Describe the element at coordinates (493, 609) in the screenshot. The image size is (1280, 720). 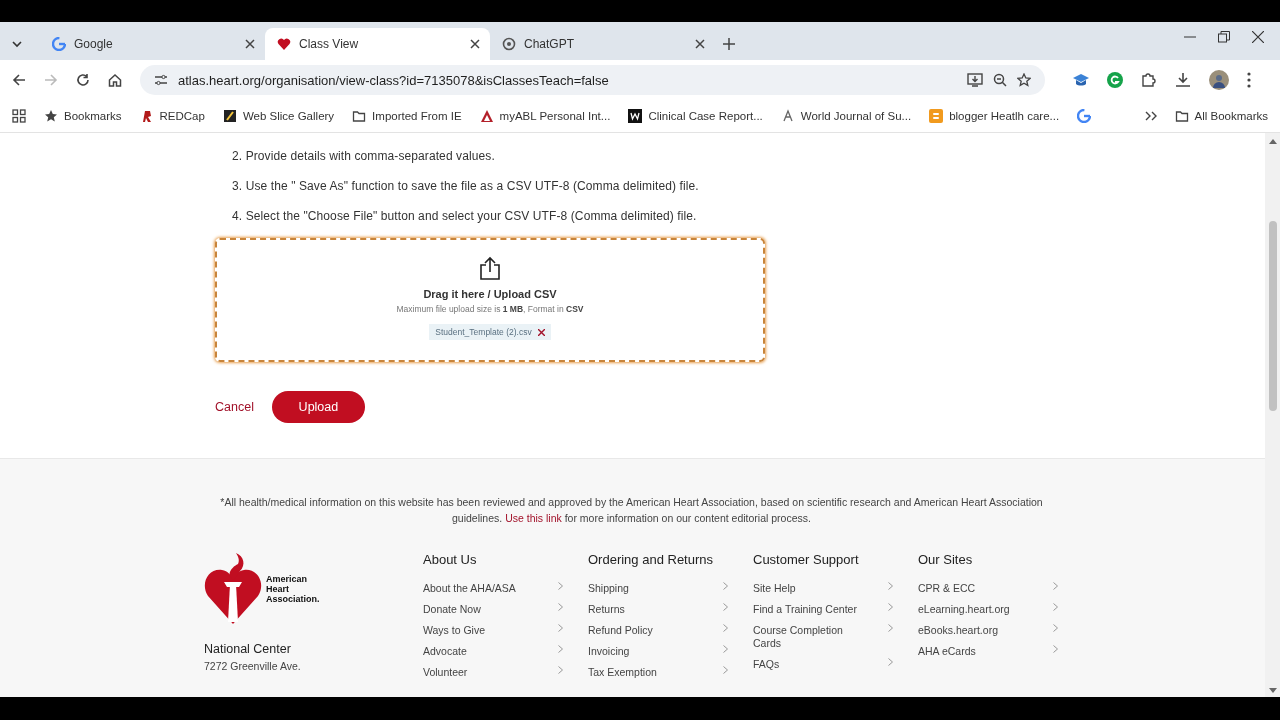
I see `footer-link: Donate Now` at that location.